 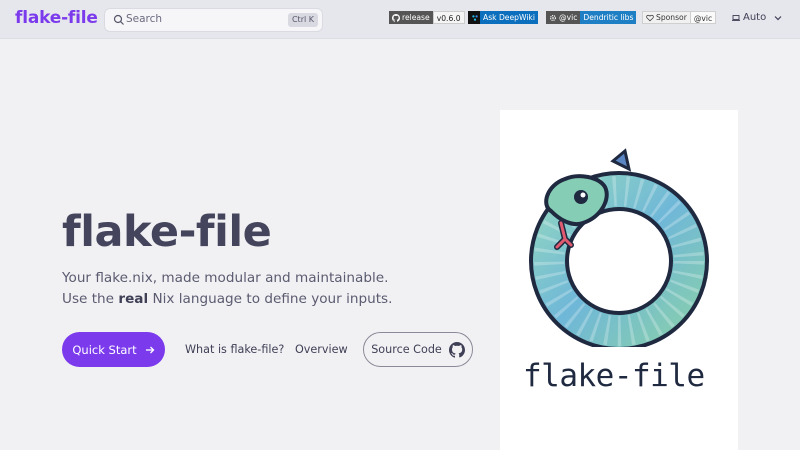 I want to click on search-icon, so click(x=118, y=19).